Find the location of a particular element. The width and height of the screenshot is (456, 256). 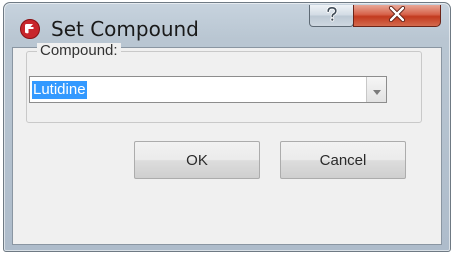

help-button is located at coordinates (331, 16).